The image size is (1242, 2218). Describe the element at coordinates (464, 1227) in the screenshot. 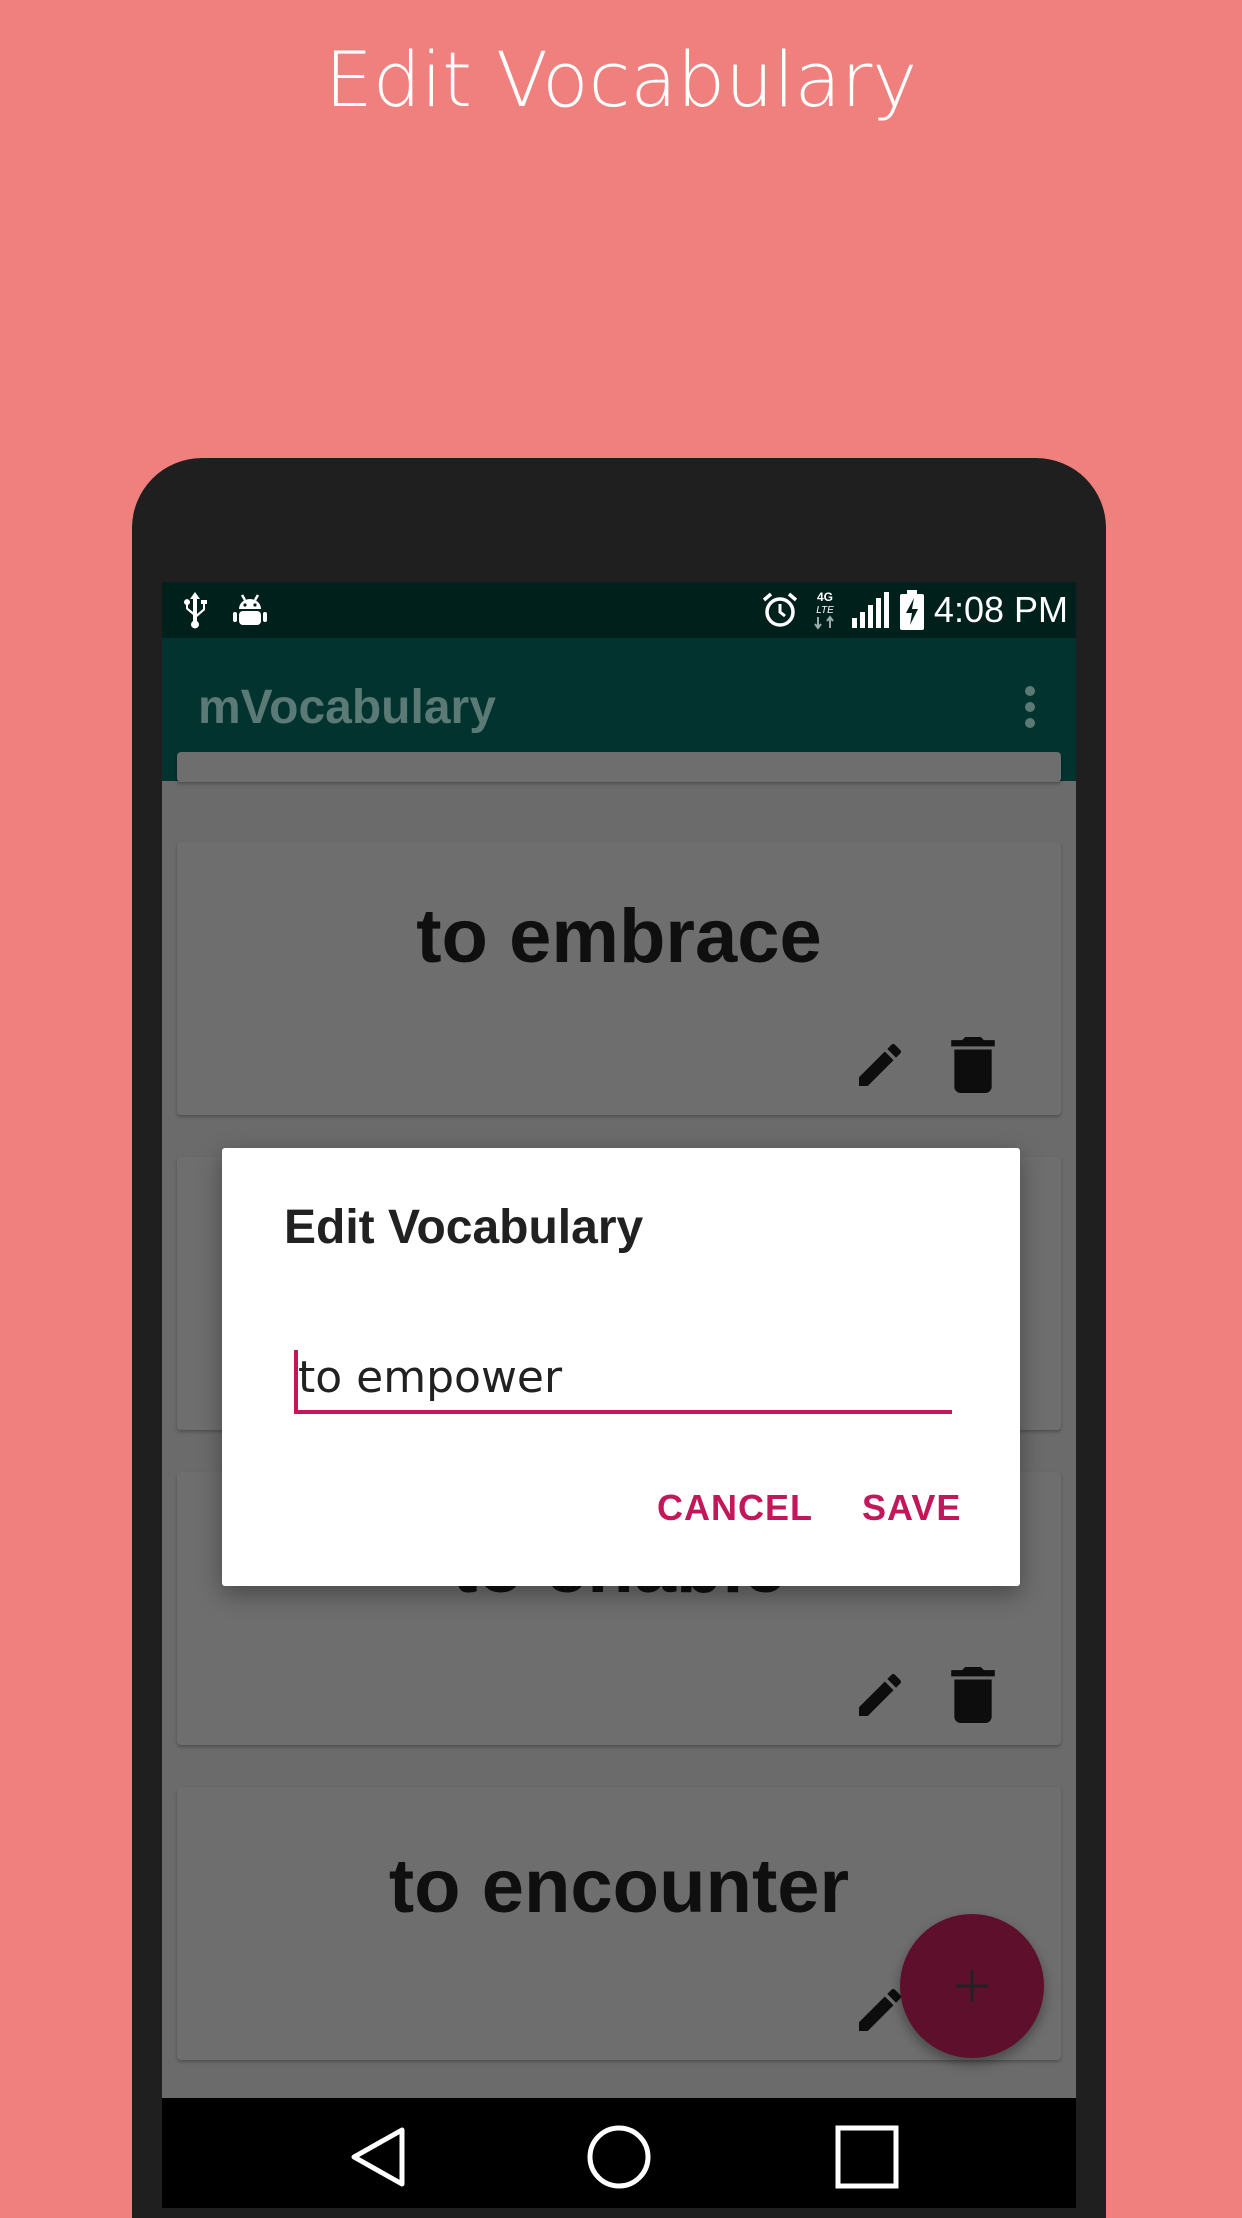

I see `dialog-title: Edit Vocabulary` at that location.